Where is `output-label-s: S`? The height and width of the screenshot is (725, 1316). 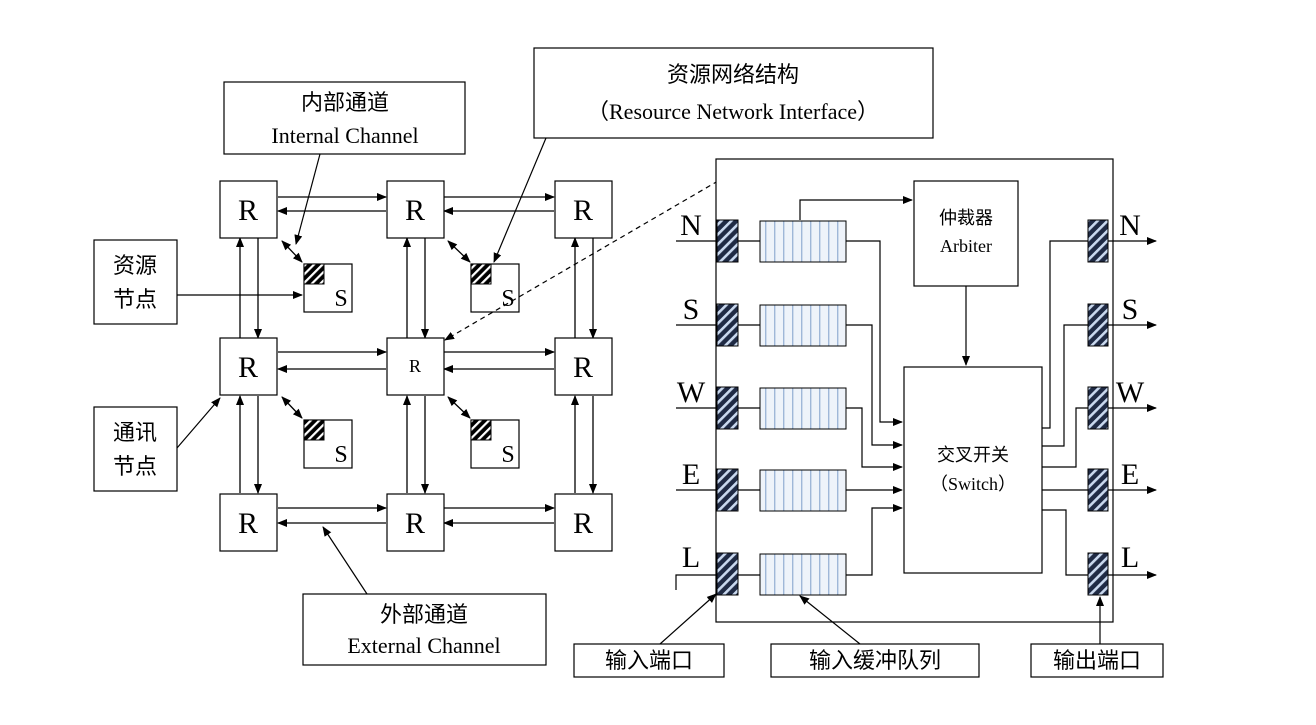
output-label-s: S is located at coordinates (1130, 309).